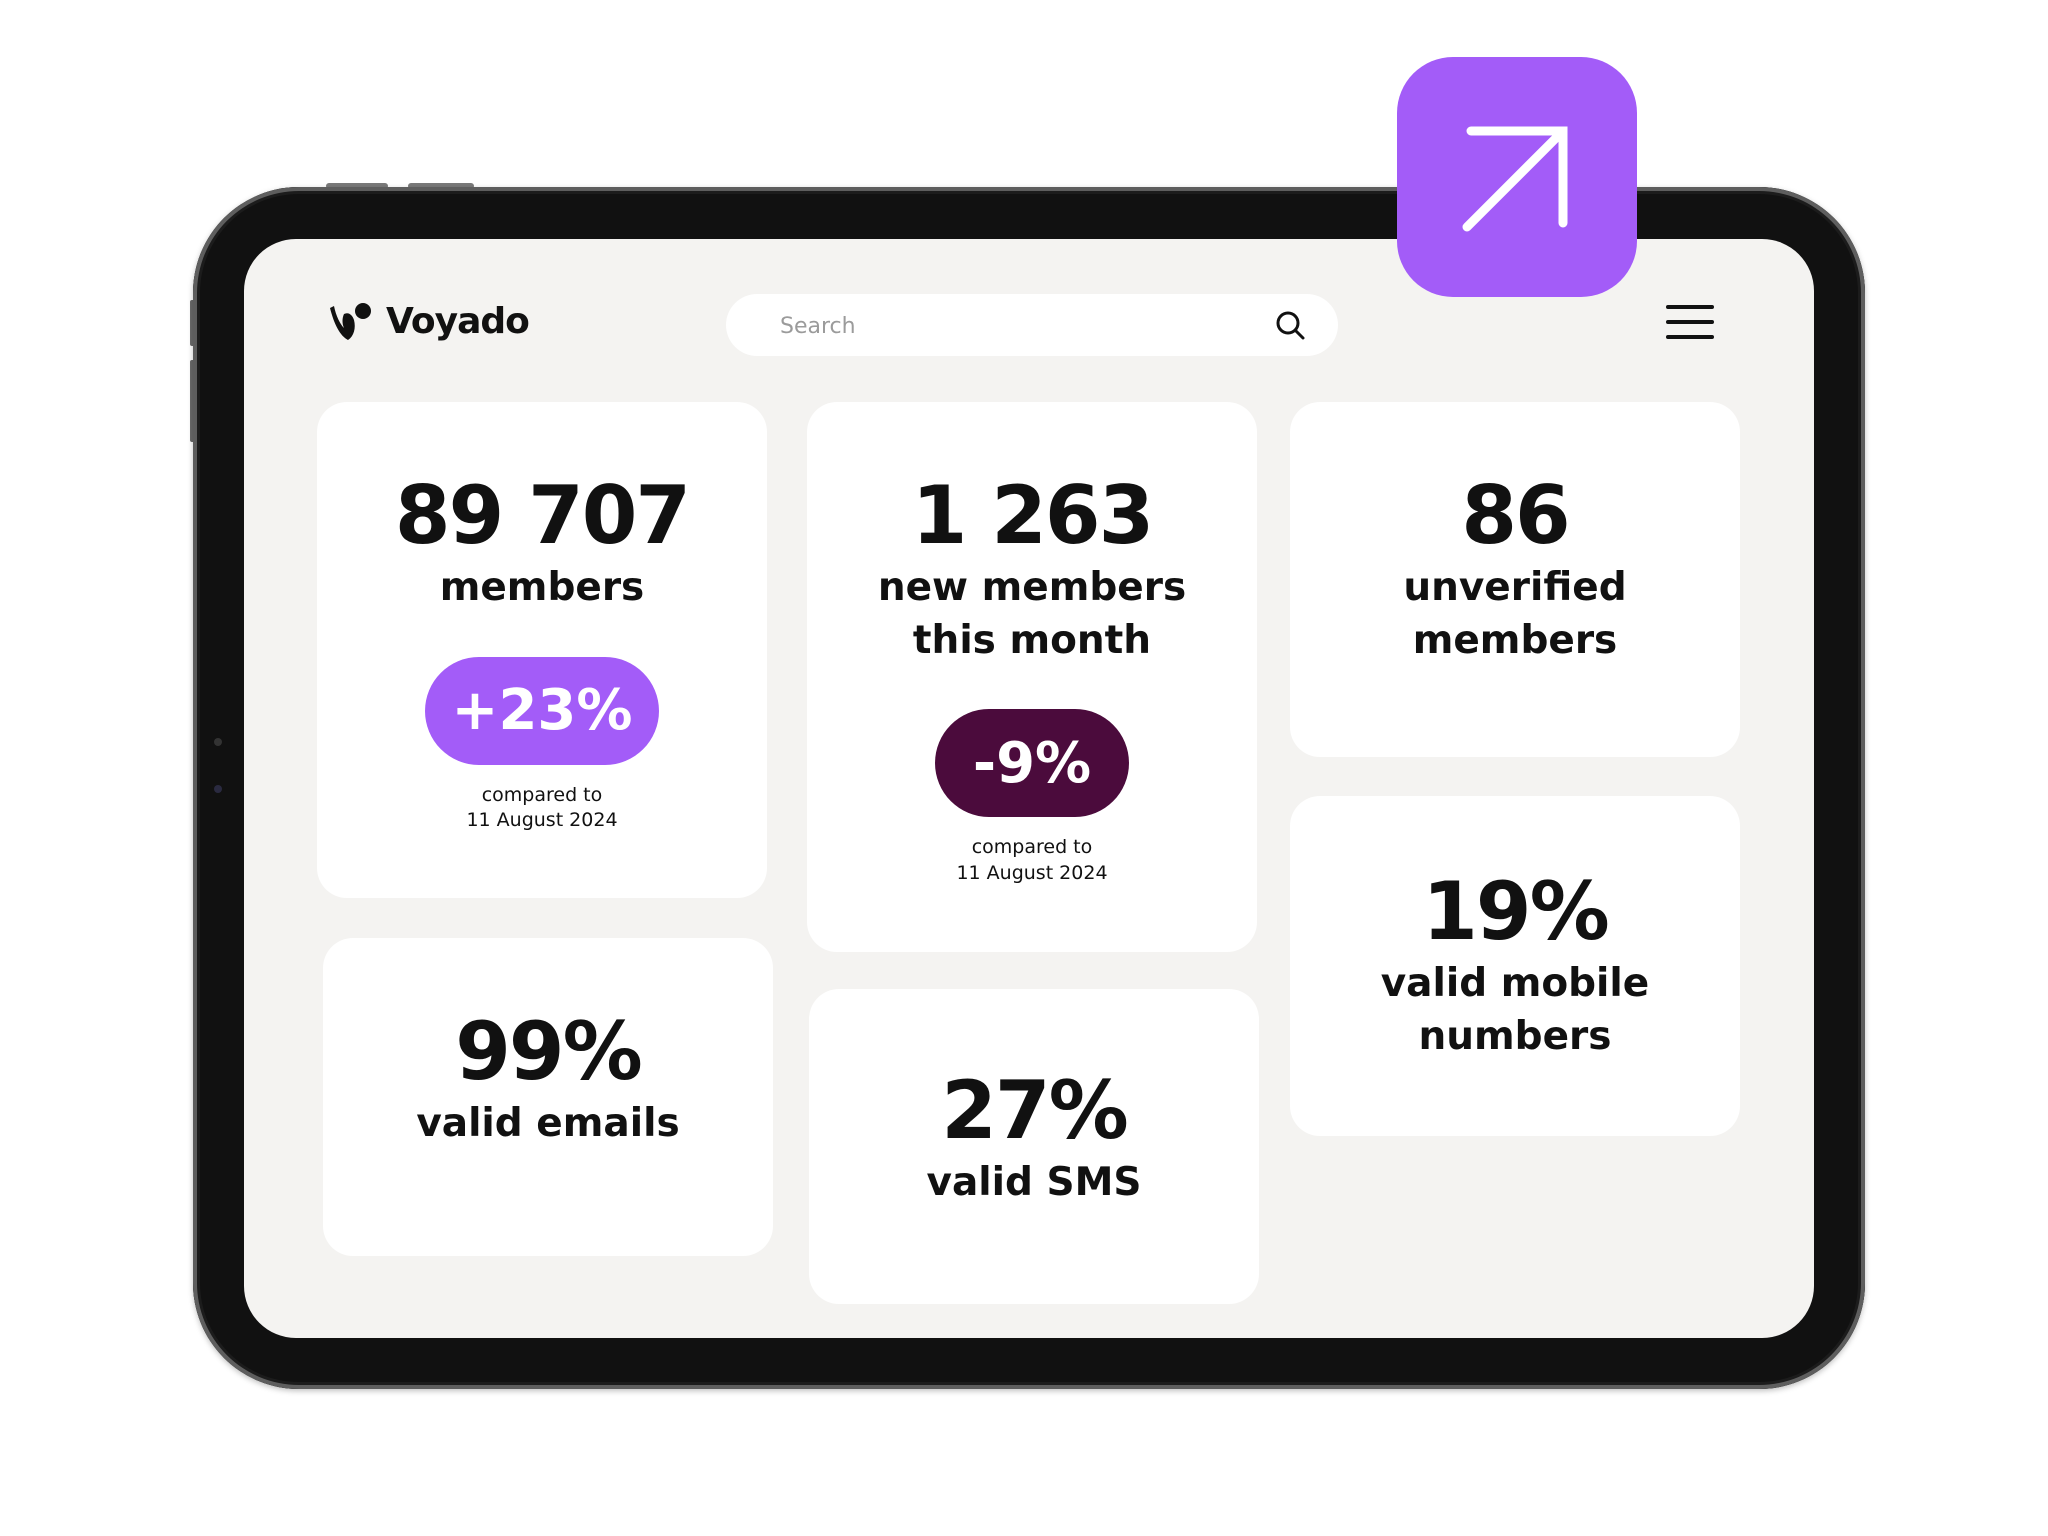 Image resolution: width=2048 pixels, height=1536 pixels. I want to click on new-members-count: 1 263, so click(1033, 515).